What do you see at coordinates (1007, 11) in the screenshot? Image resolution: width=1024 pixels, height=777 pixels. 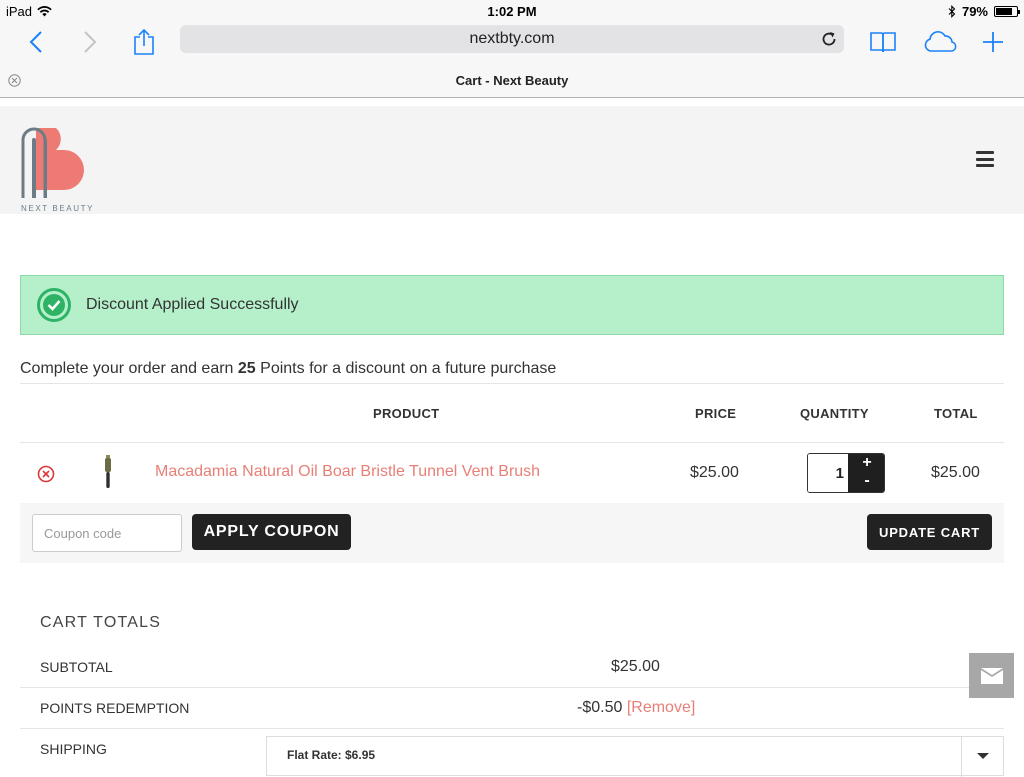 I see `battery-icon` at bounding box center [1007, 11].